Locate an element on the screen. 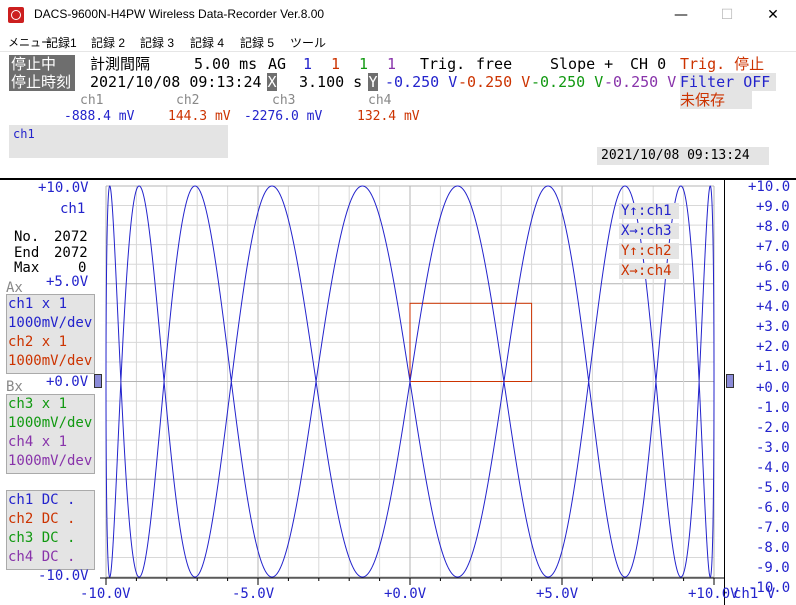  menu-item-record4: 記録 4 is located at coordinates (207, 42).